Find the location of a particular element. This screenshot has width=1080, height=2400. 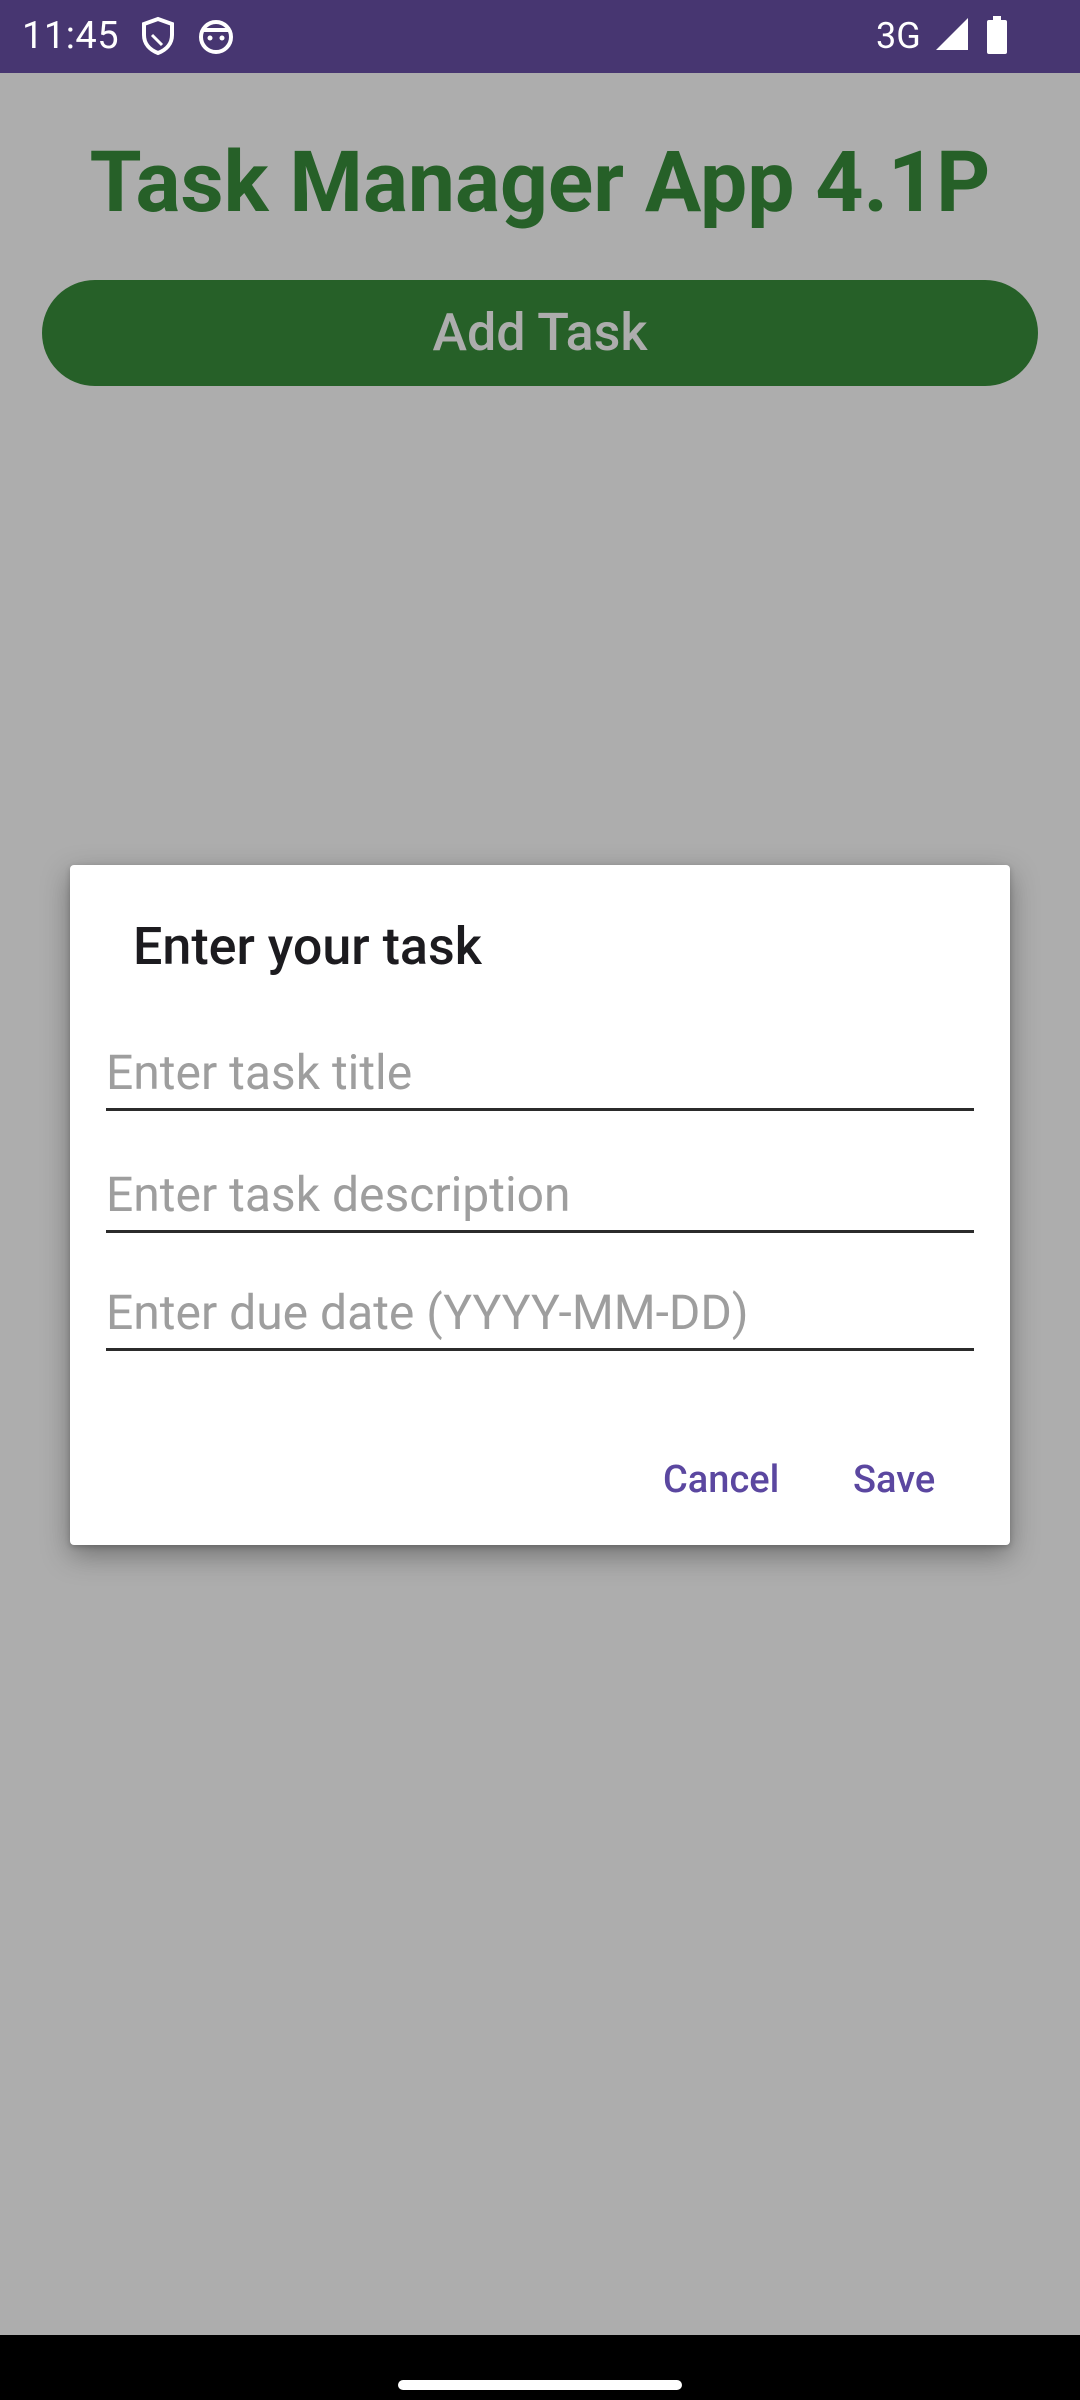

dialog-title: Enter your task is located at coordinates (307, 946).